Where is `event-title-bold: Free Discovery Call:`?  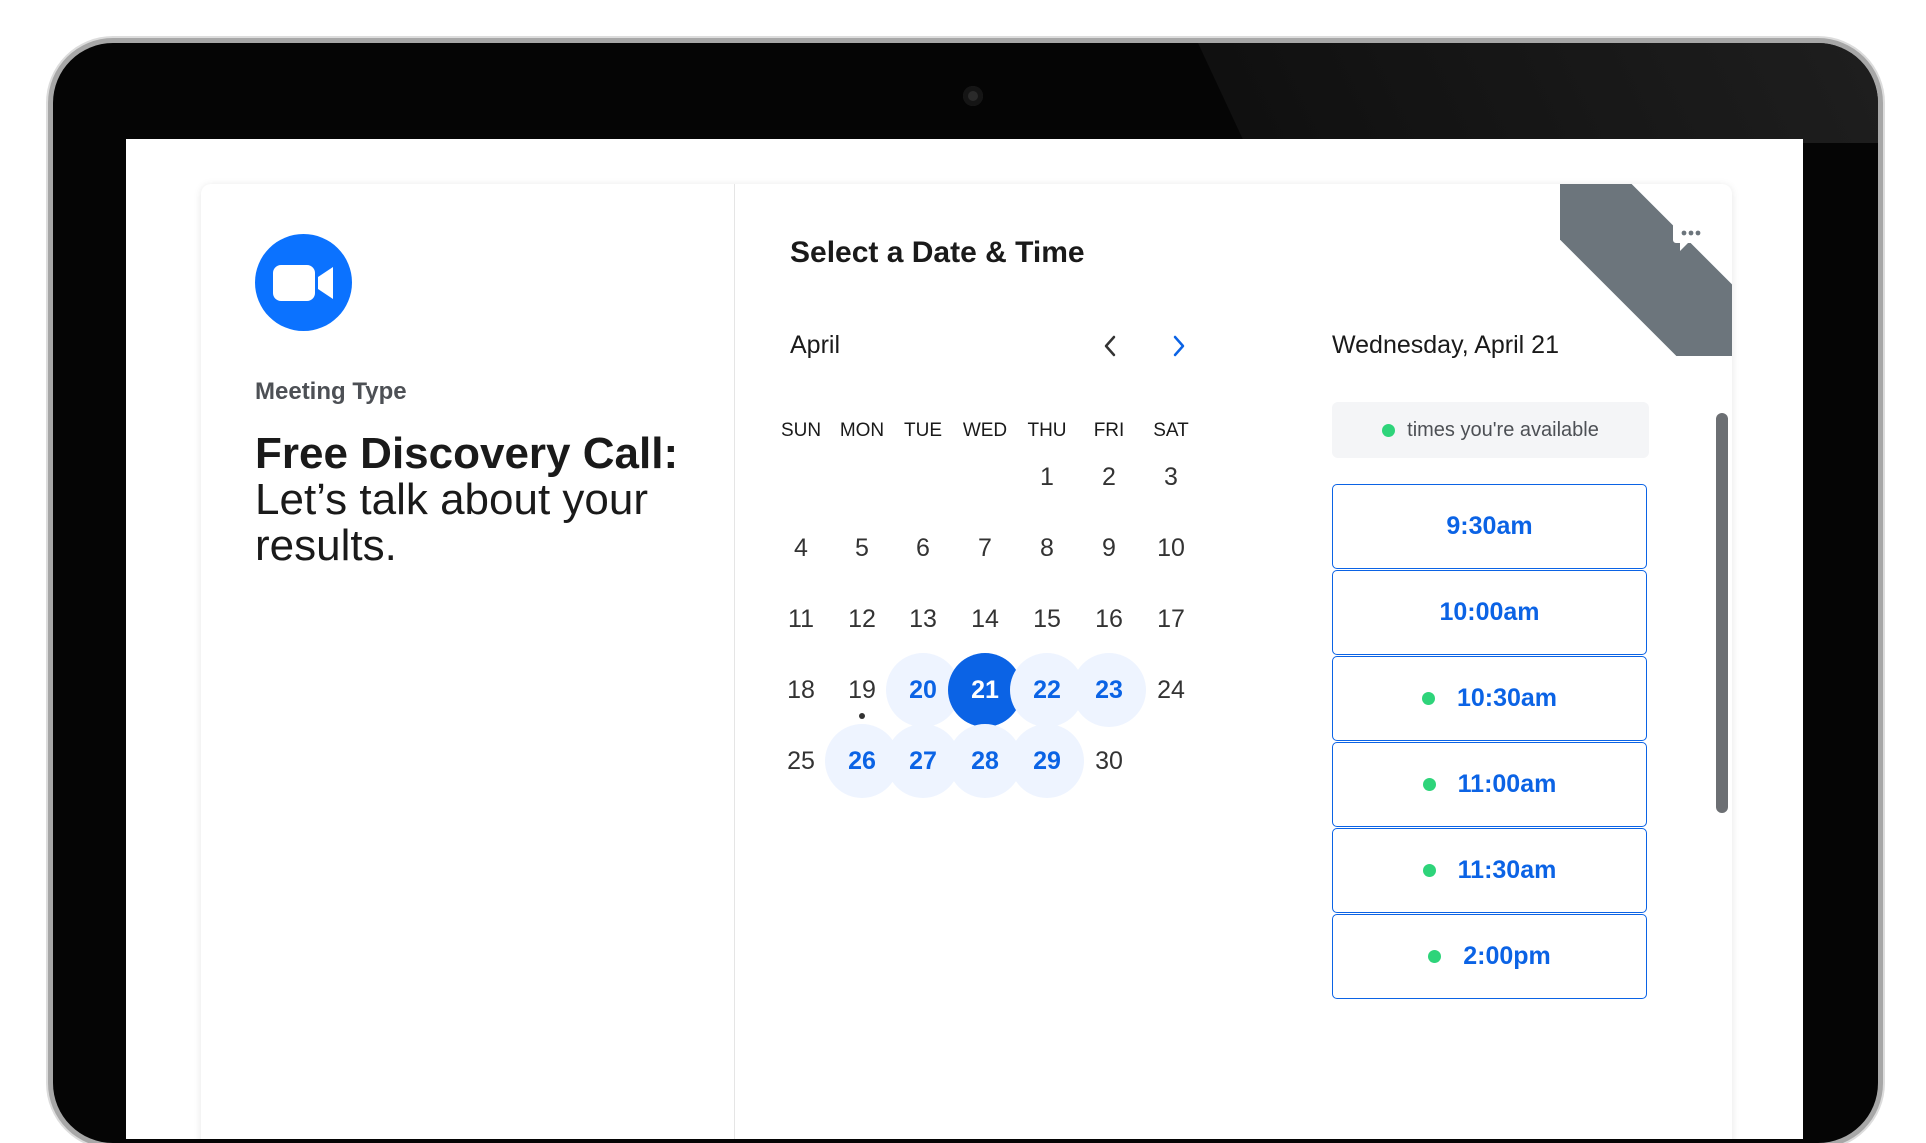
event-title-bold: Free Discovery Call: is located at coordinates (467, 453).